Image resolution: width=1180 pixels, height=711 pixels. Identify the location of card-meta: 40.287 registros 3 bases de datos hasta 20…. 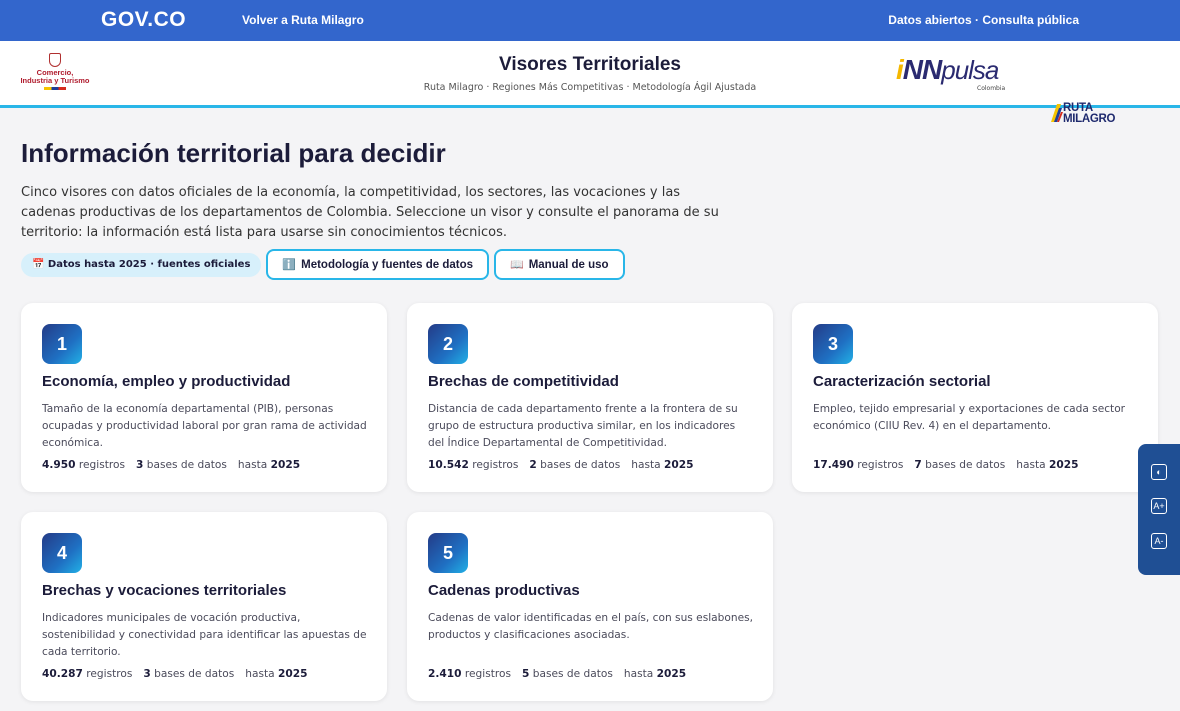
(175, 674).